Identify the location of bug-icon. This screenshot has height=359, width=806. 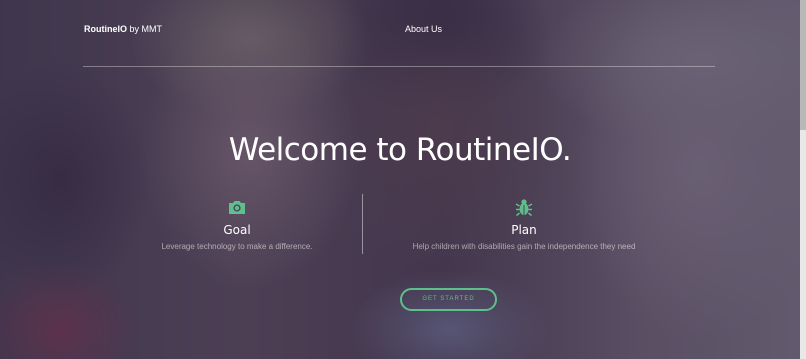
(524, 208).